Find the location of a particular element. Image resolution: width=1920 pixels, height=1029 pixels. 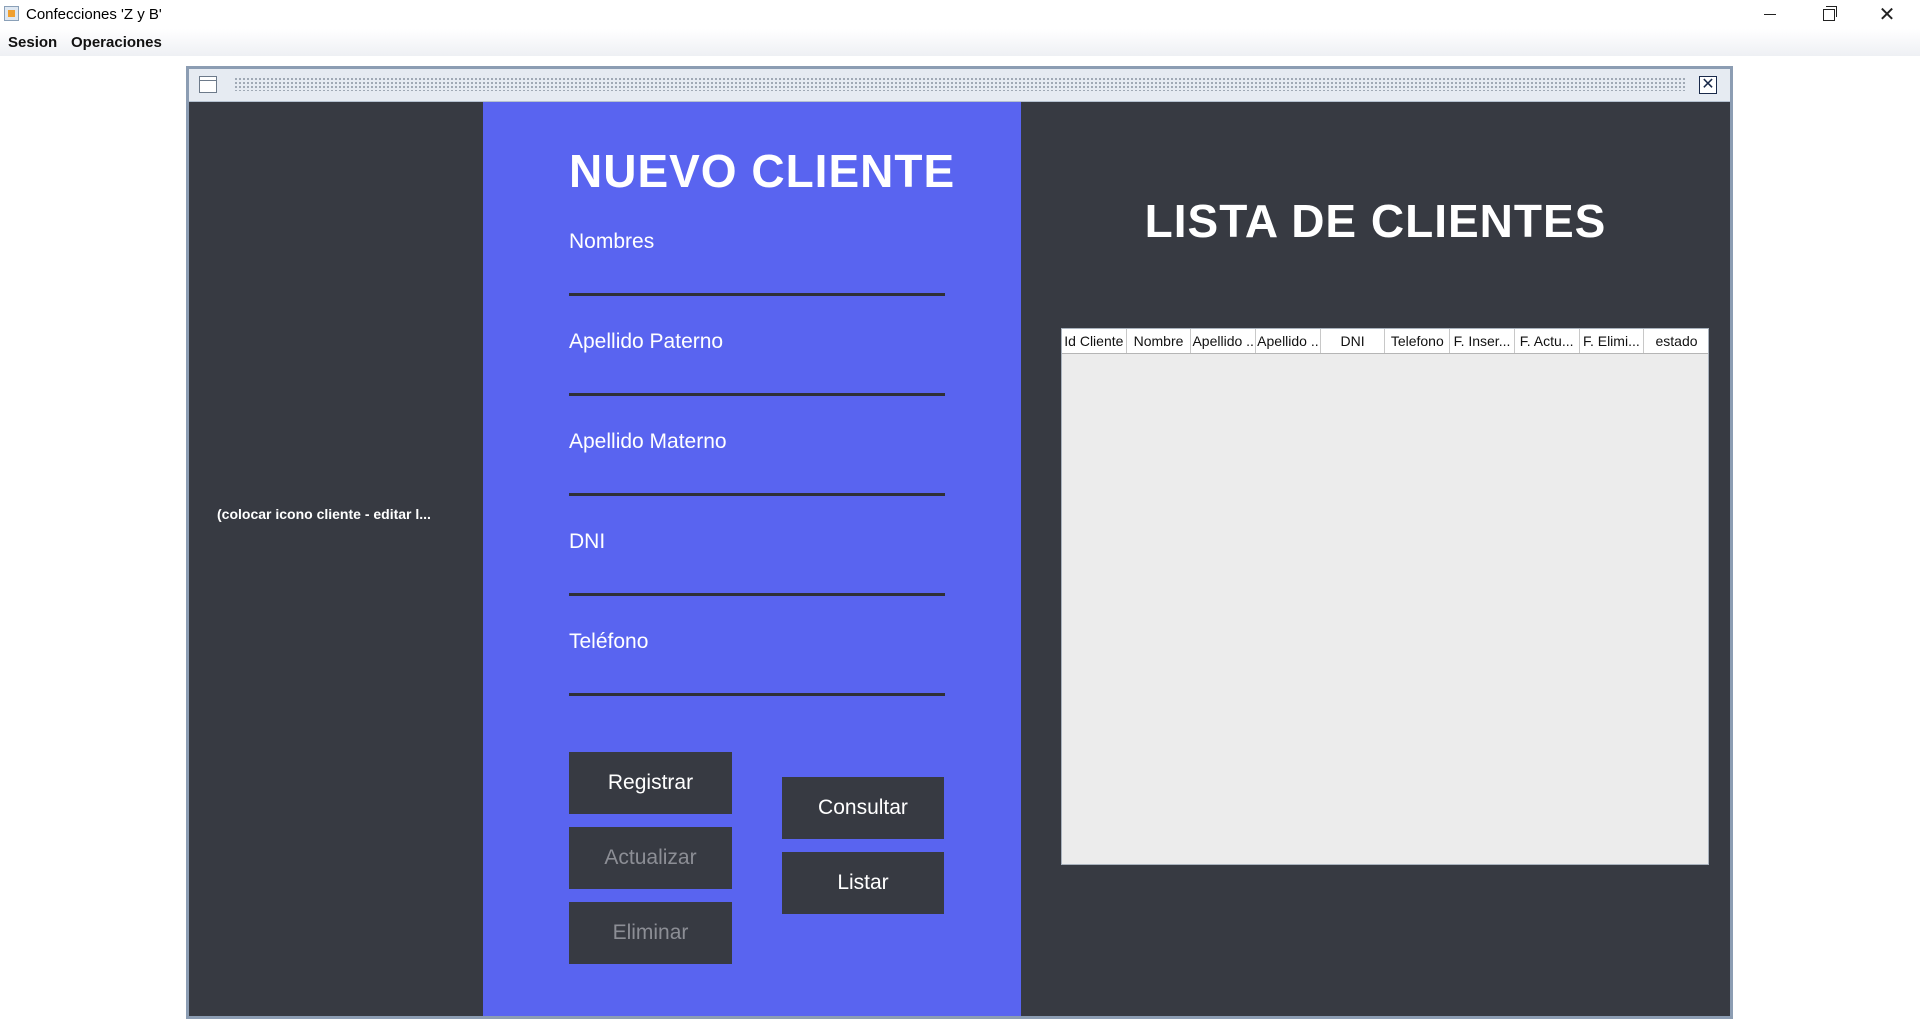

listar-button: Listar is located at coordinates (863, 883).